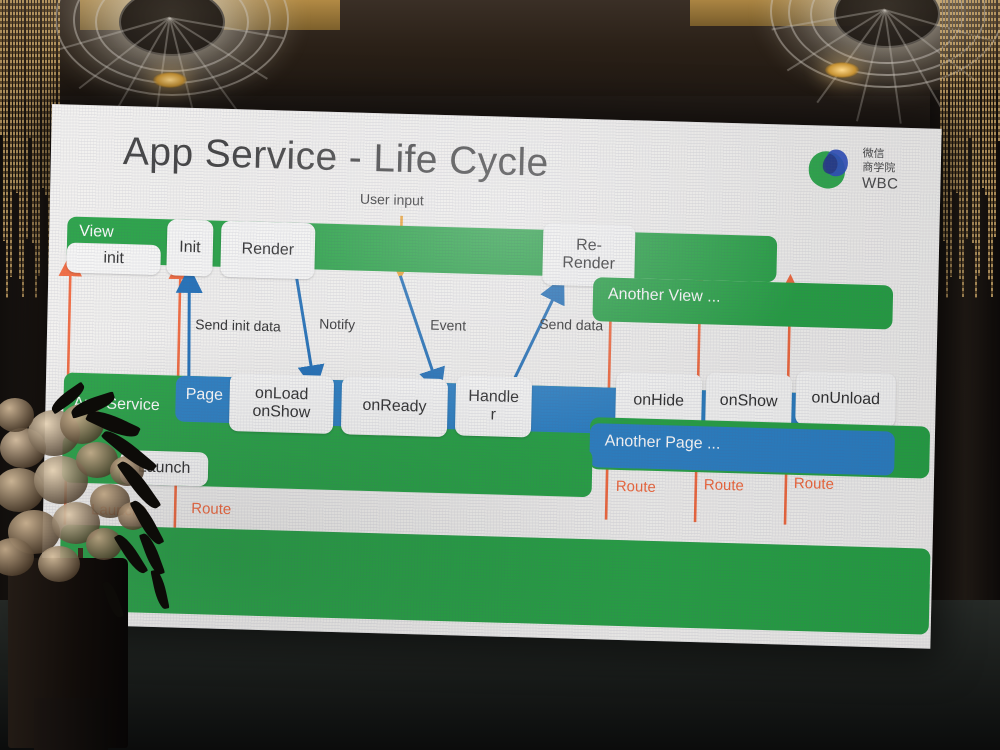 The width and height of the screenshot is (1000, 750). Describe the element at coordinates (635, 486) in the screenshot. I see `annotation-route-2: Route` at that location.